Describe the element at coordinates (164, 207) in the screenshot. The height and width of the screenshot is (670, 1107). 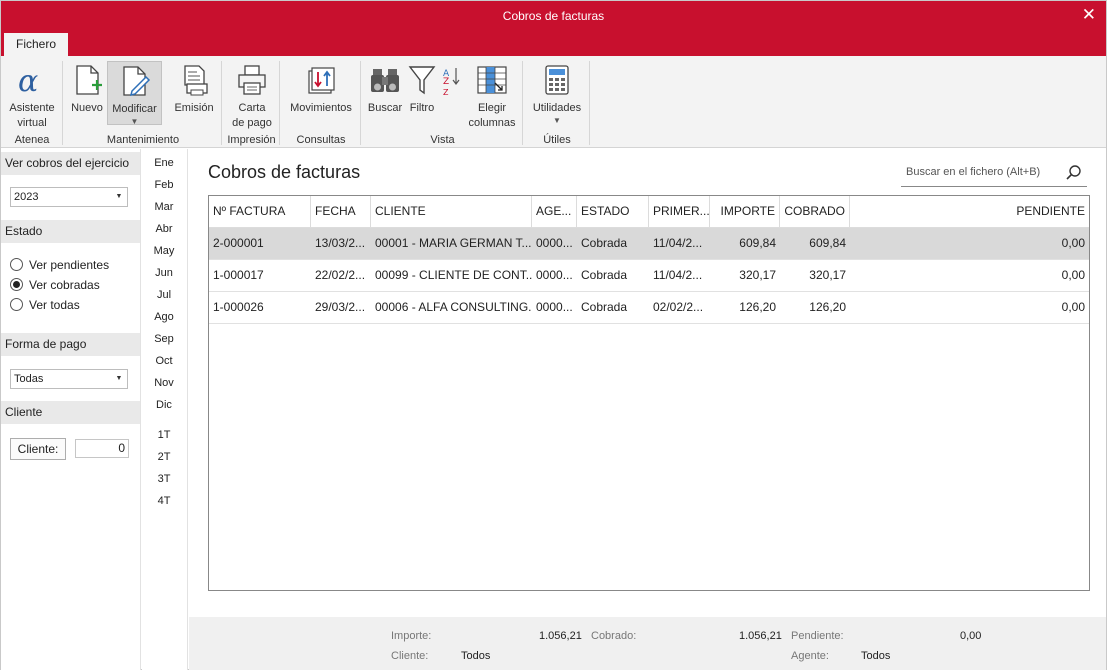
I see `month-item: Mar` at that location.